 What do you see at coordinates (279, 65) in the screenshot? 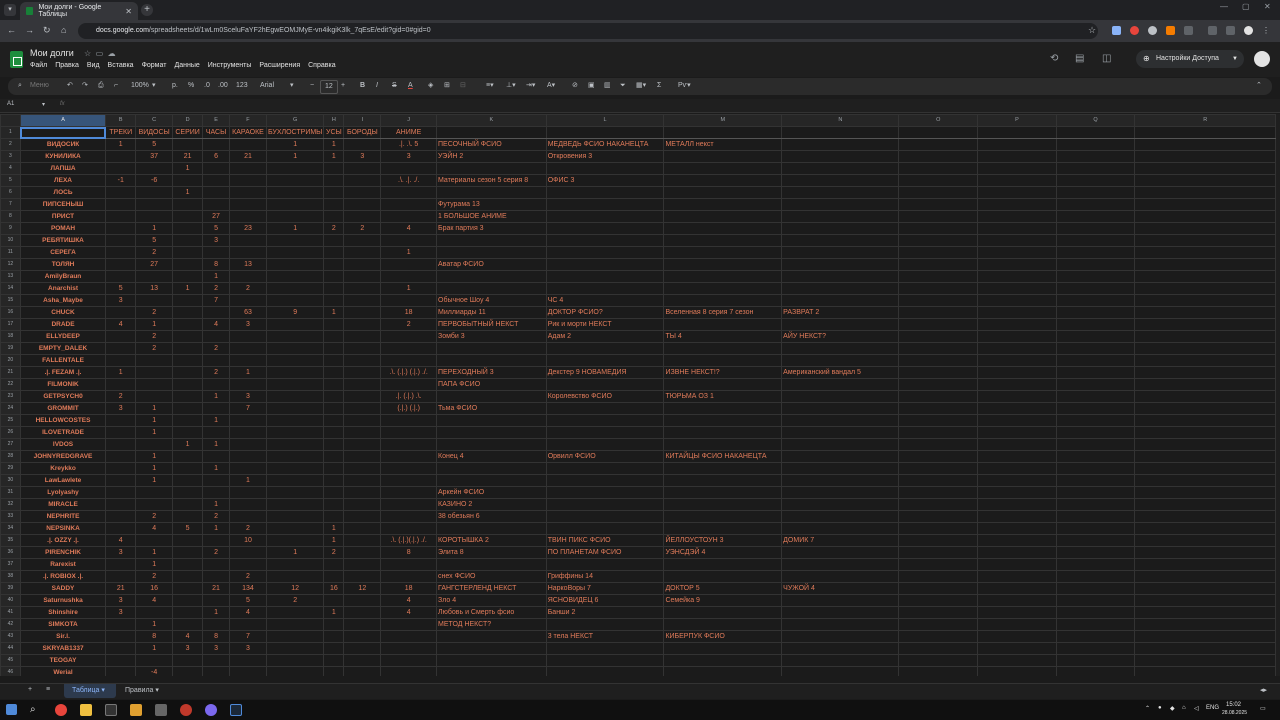
I see `menu-extensions: Расширения` at bounding box center [279, 65].